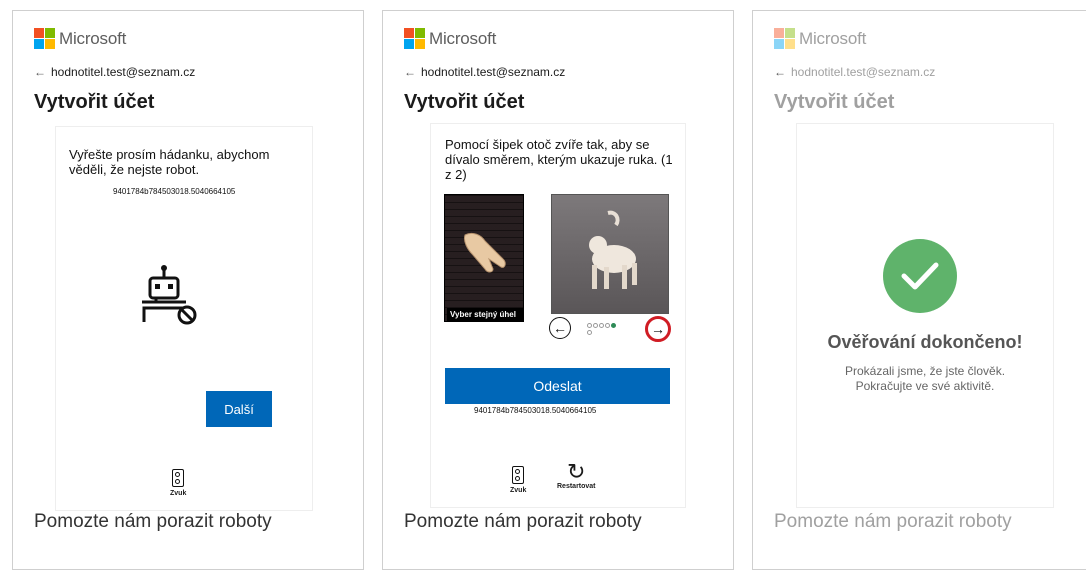 This screenshot has width=1086, height=570. I want to click on rotatable-animal-image, so click(610, 254).